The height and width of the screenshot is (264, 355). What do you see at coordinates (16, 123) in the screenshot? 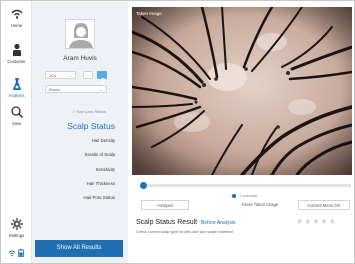
I see `nav-label-view: View` at bounding box center [16, 123].